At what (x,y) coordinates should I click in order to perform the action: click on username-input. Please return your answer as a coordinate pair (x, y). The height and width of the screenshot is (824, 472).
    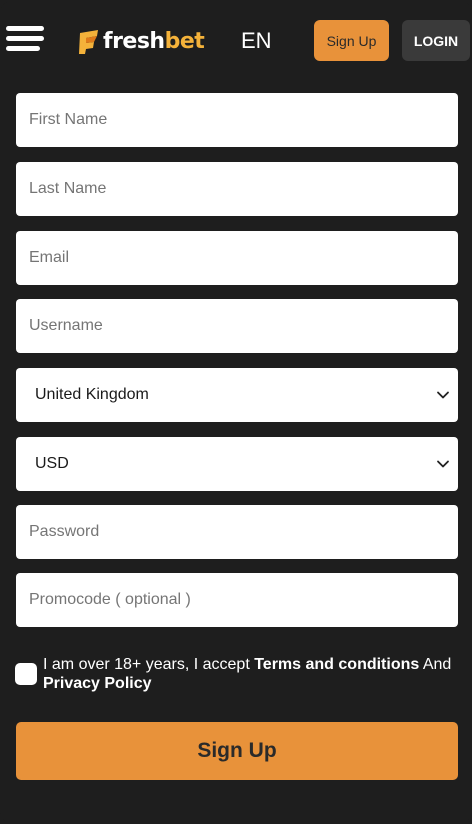
    Looking at the image, I should click on (237, 326).